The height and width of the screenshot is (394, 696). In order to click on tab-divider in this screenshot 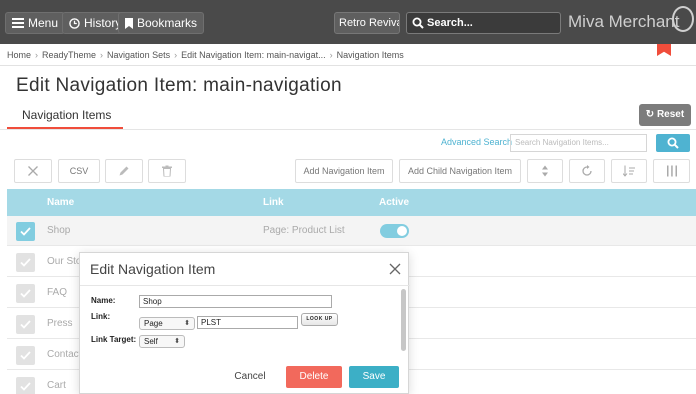, I will do `click(348, 129)`.